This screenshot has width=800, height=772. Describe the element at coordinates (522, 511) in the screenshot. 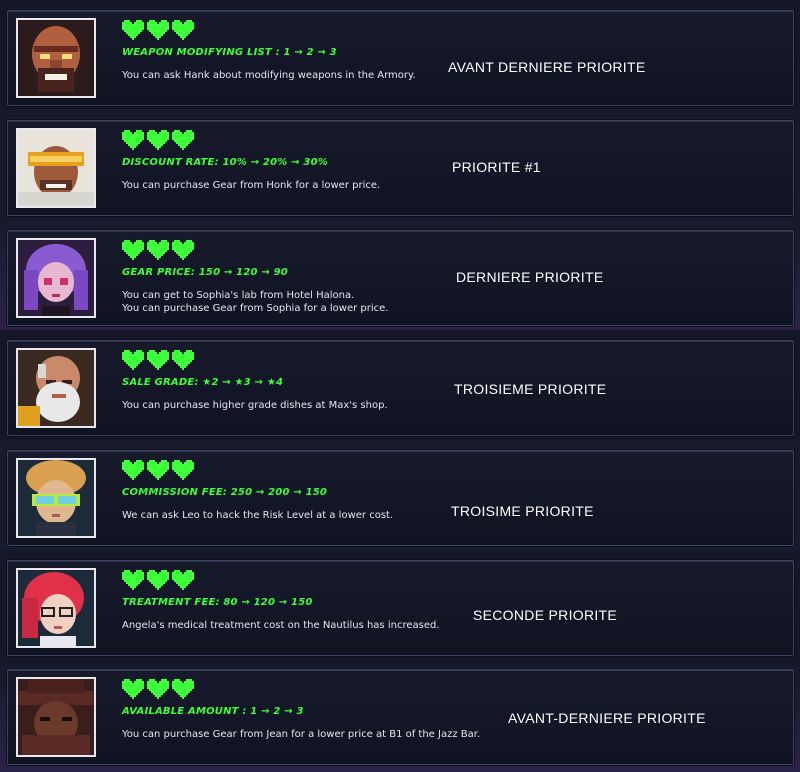

I see `priority-note: TROISIME PRIORITE` at that location.